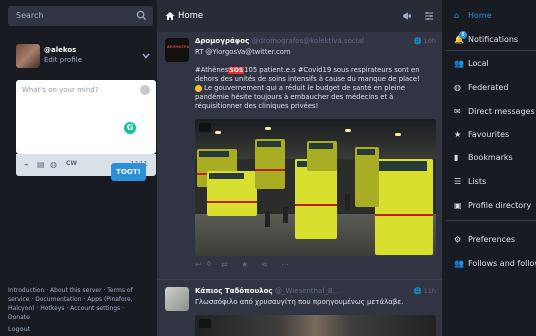 This screenshot has width=536, height=336. What do you see at coordinates (491, 64) in the screenshot?
I see `nav-local: 👥 Local` at bounding box center [491, 64].